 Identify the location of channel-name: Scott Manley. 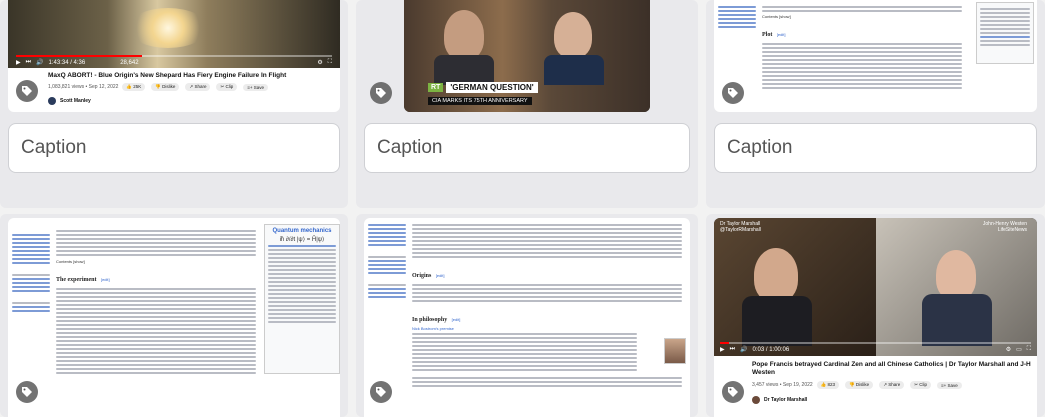
(75, 101).